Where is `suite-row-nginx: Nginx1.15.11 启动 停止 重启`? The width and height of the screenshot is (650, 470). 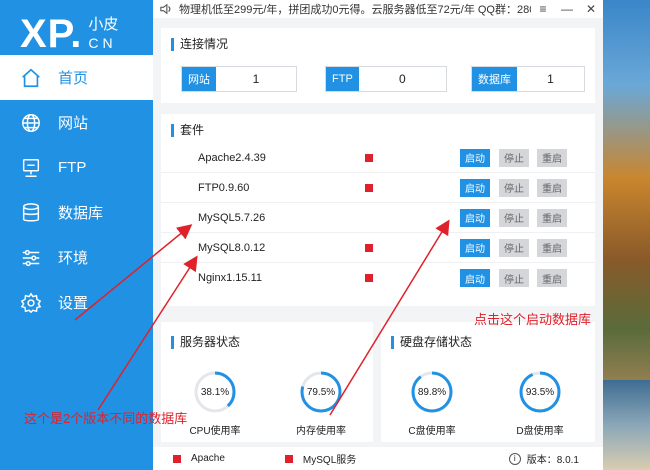 suite-row-nginx: Nginx1.15.11 启动 停止 重启 is located at coordinates (378, 278).